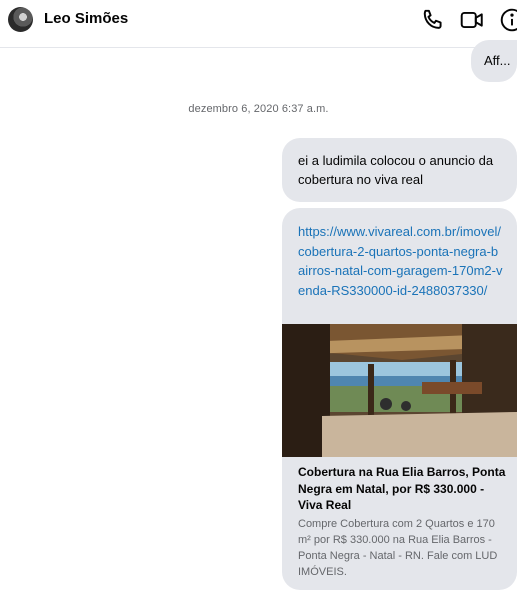 The image size is (517, 592). I want to click on avatar, so click(20, 19).